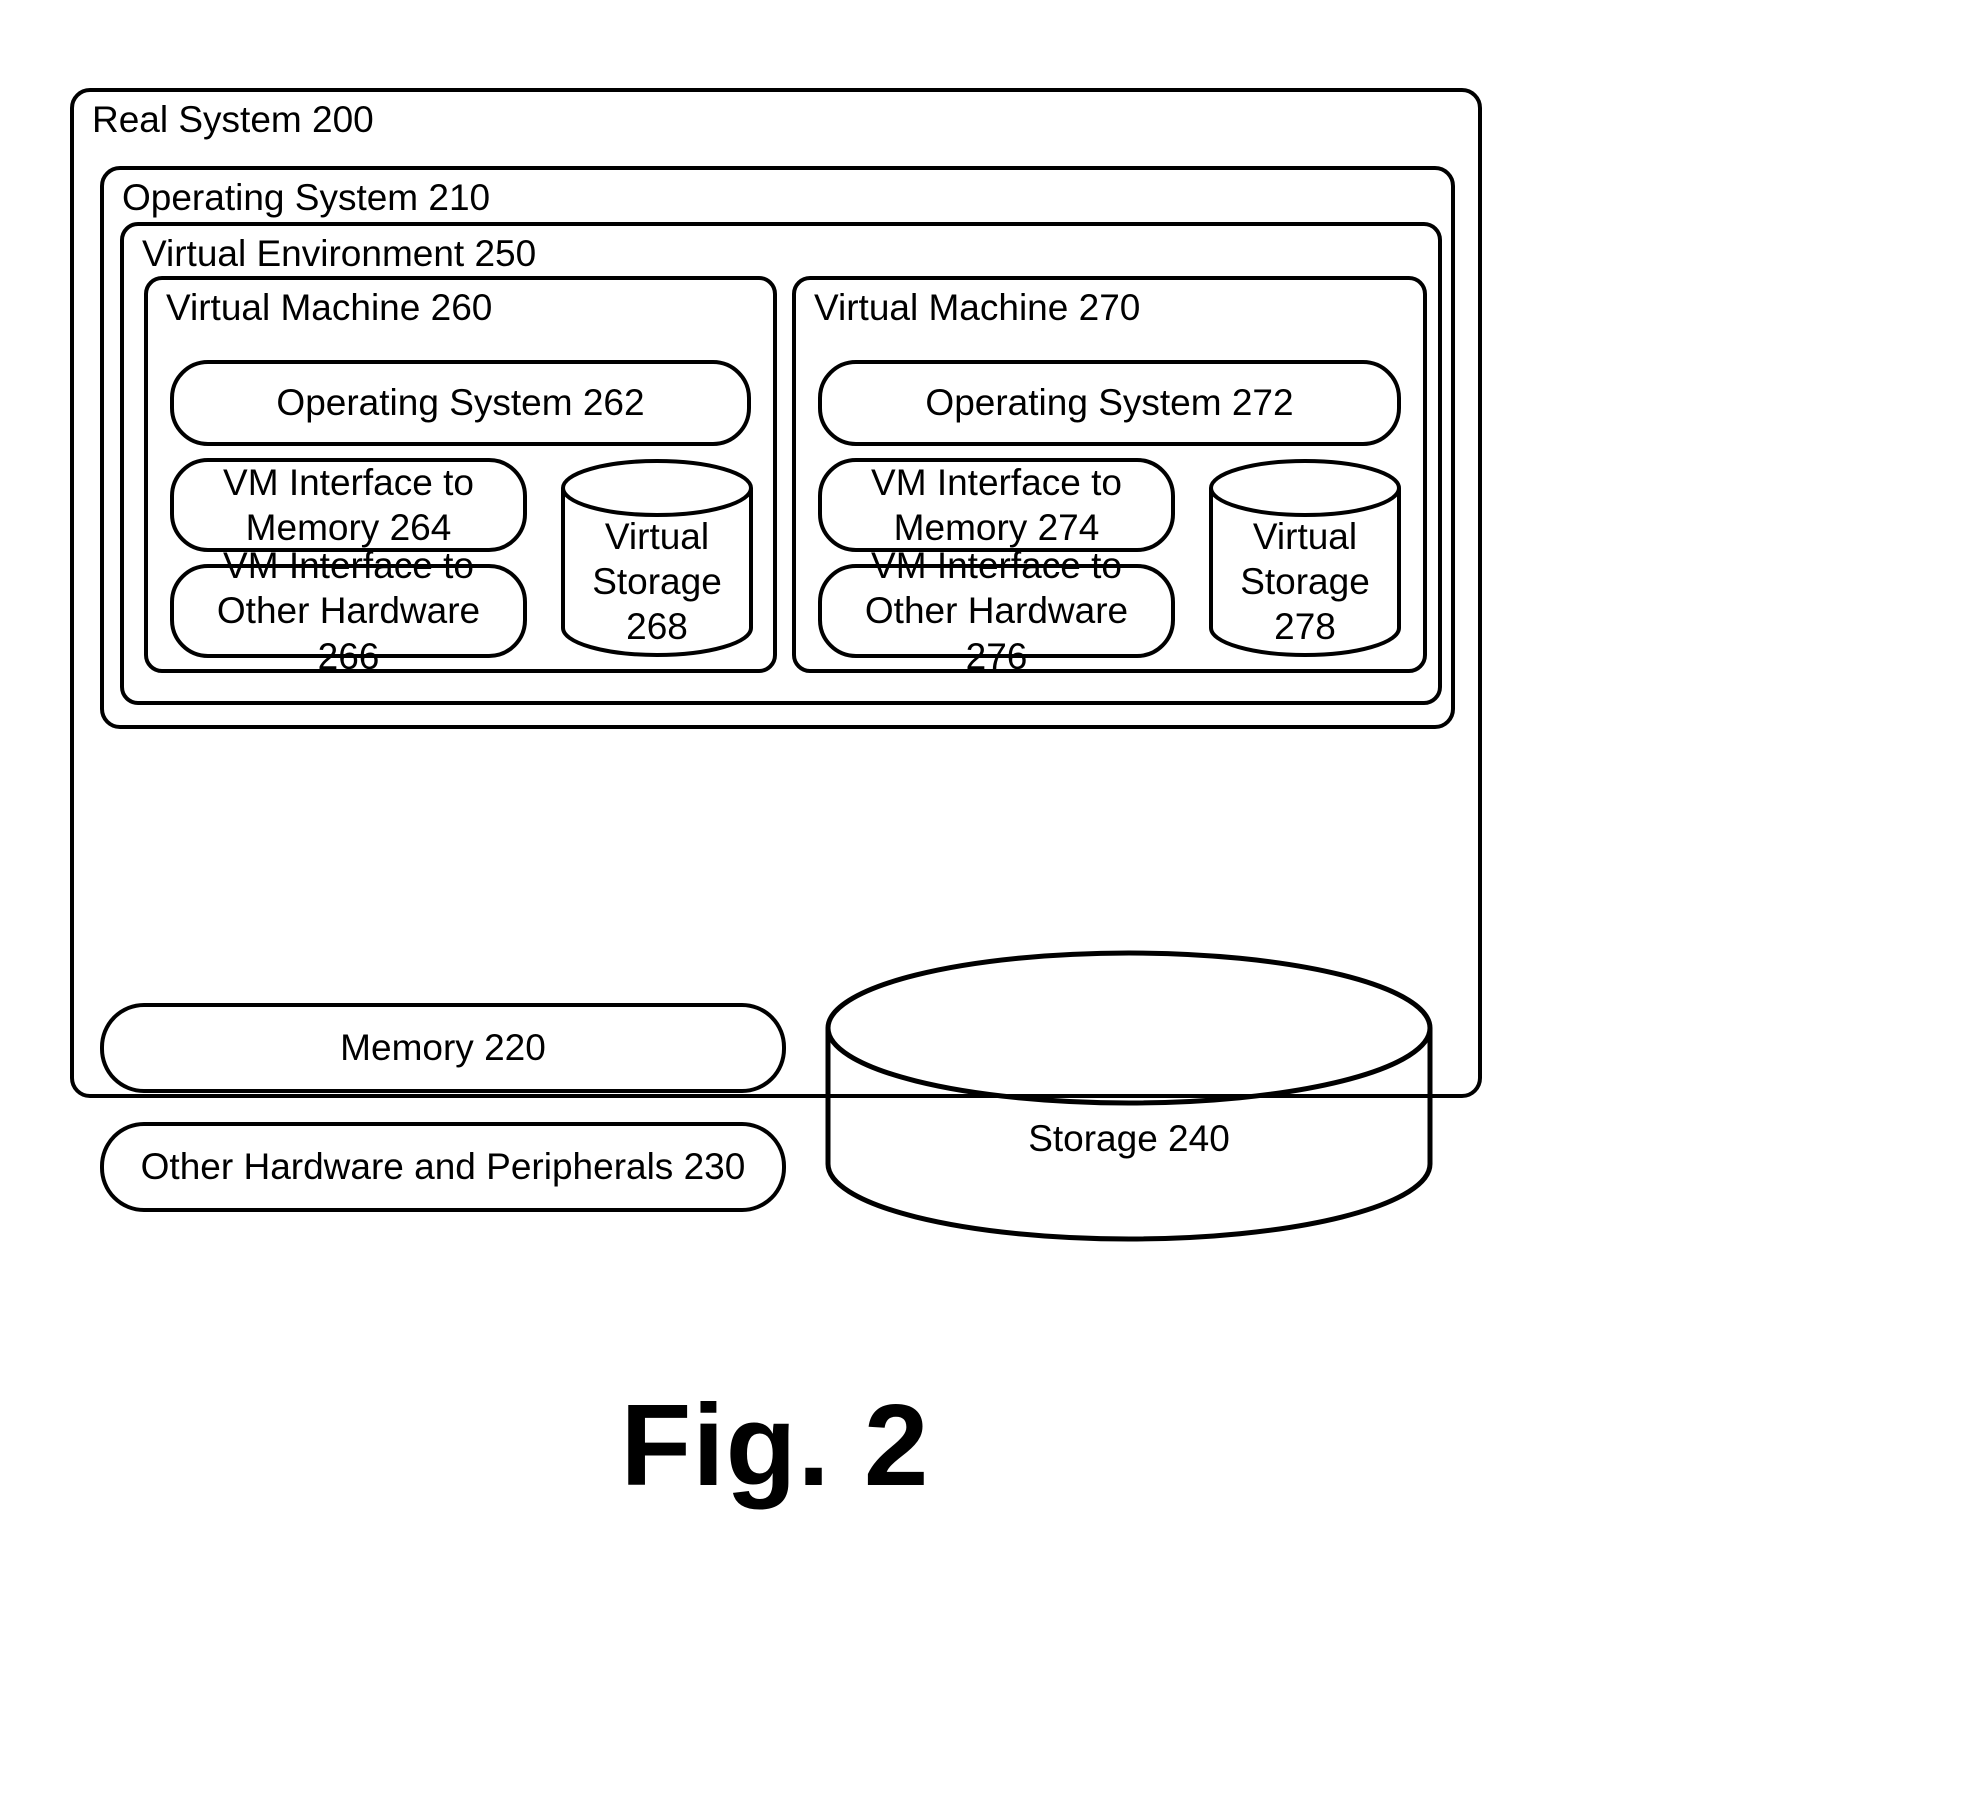  I want to click on vm-270-operating-system-label: Operating System 272, so click(1109, 403).